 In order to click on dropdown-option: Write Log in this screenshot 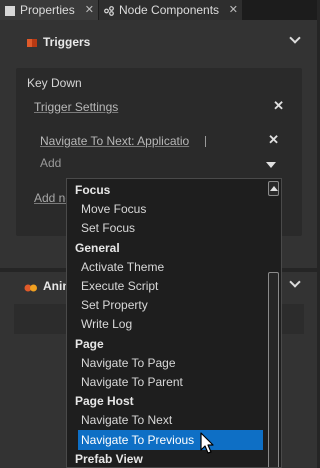, I will do `click(167, 324)`.